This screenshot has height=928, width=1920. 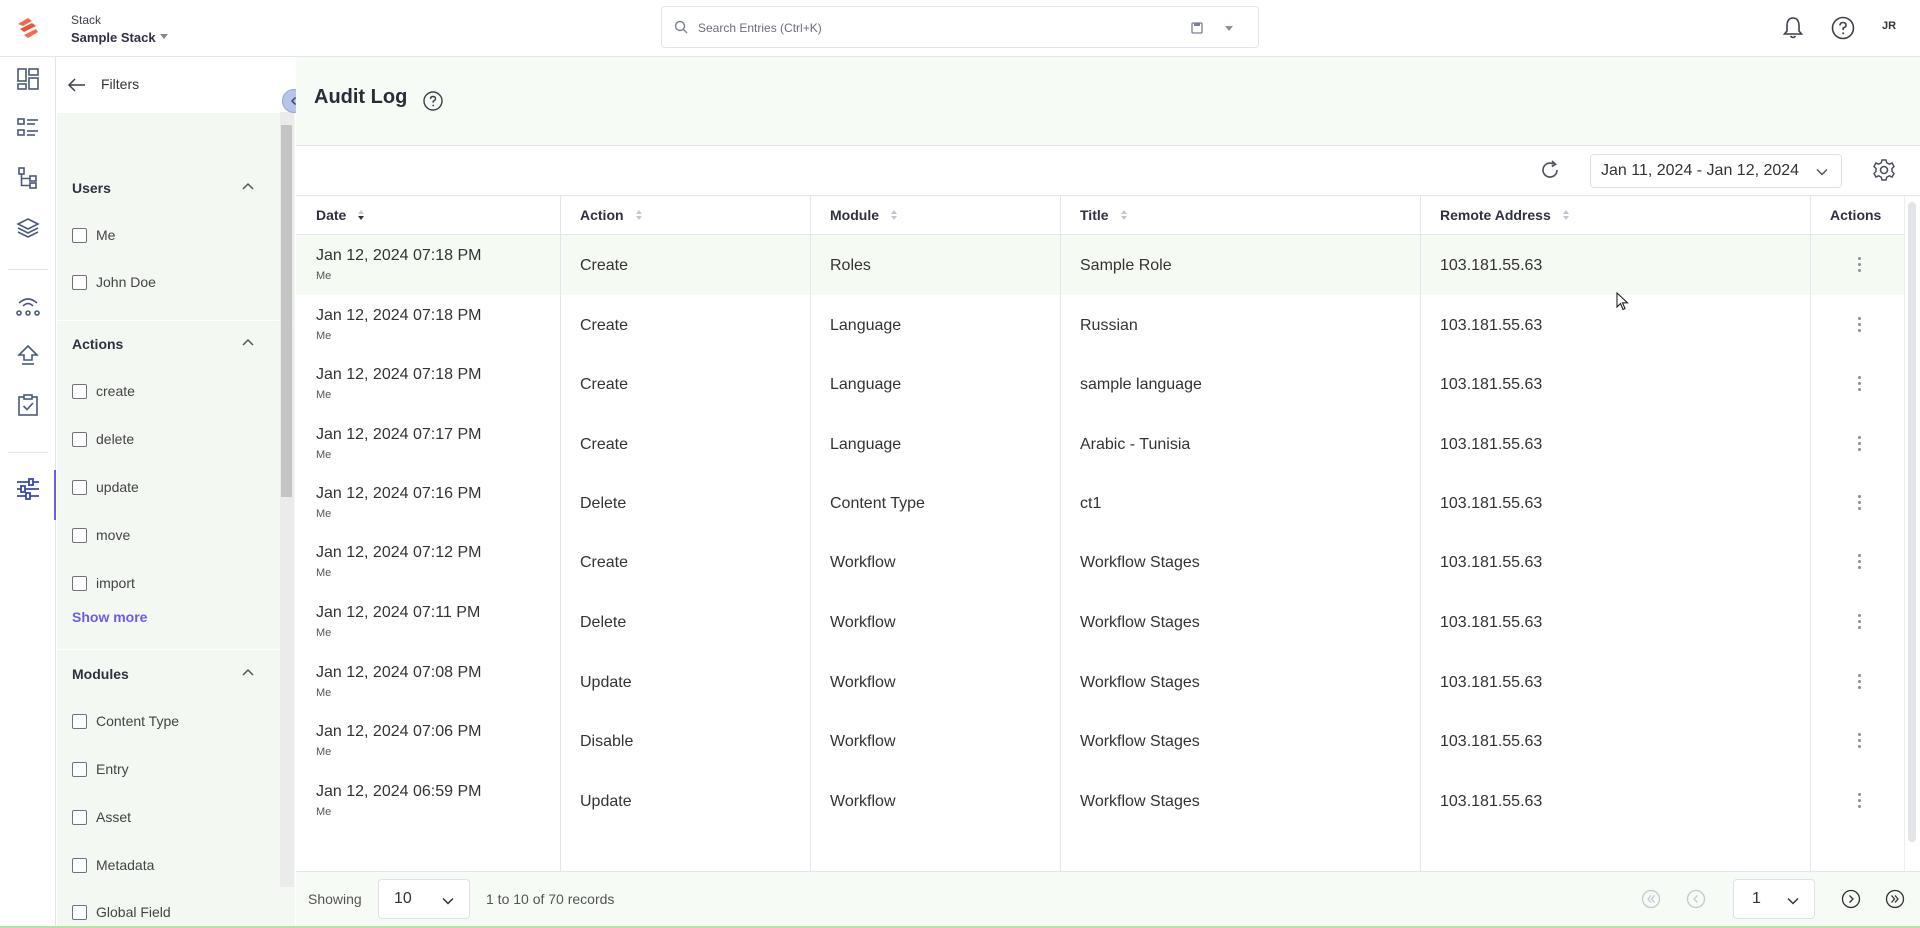 What do you see at coordinates (109, 617) in the screenshot?
I see `show-more-link: Show more` at bounding box center [109, 617].